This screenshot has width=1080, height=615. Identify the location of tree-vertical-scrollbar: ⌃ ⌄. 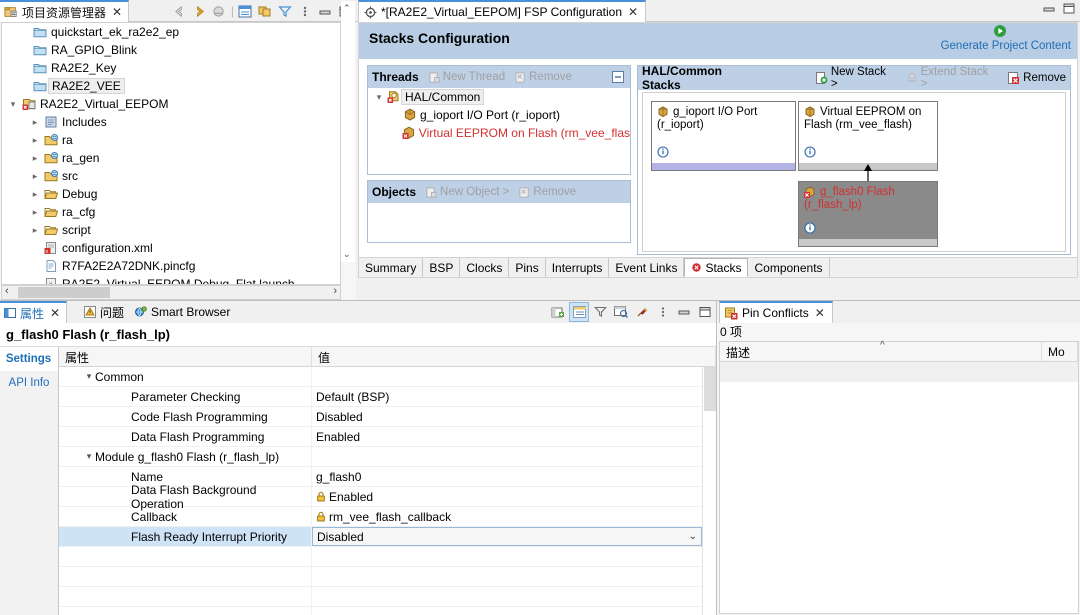
(348, 131).